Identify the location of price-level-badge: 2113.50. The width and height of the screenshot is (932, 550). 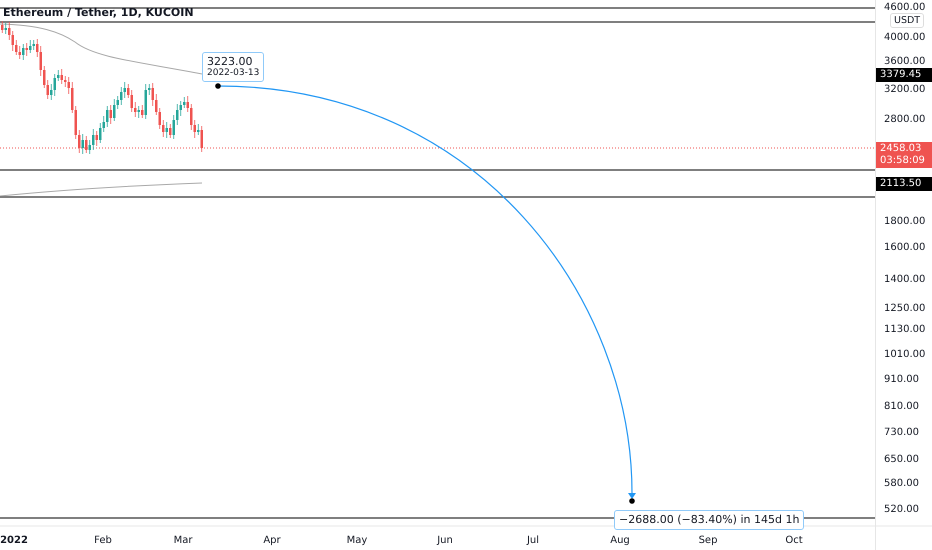
(904, 184).